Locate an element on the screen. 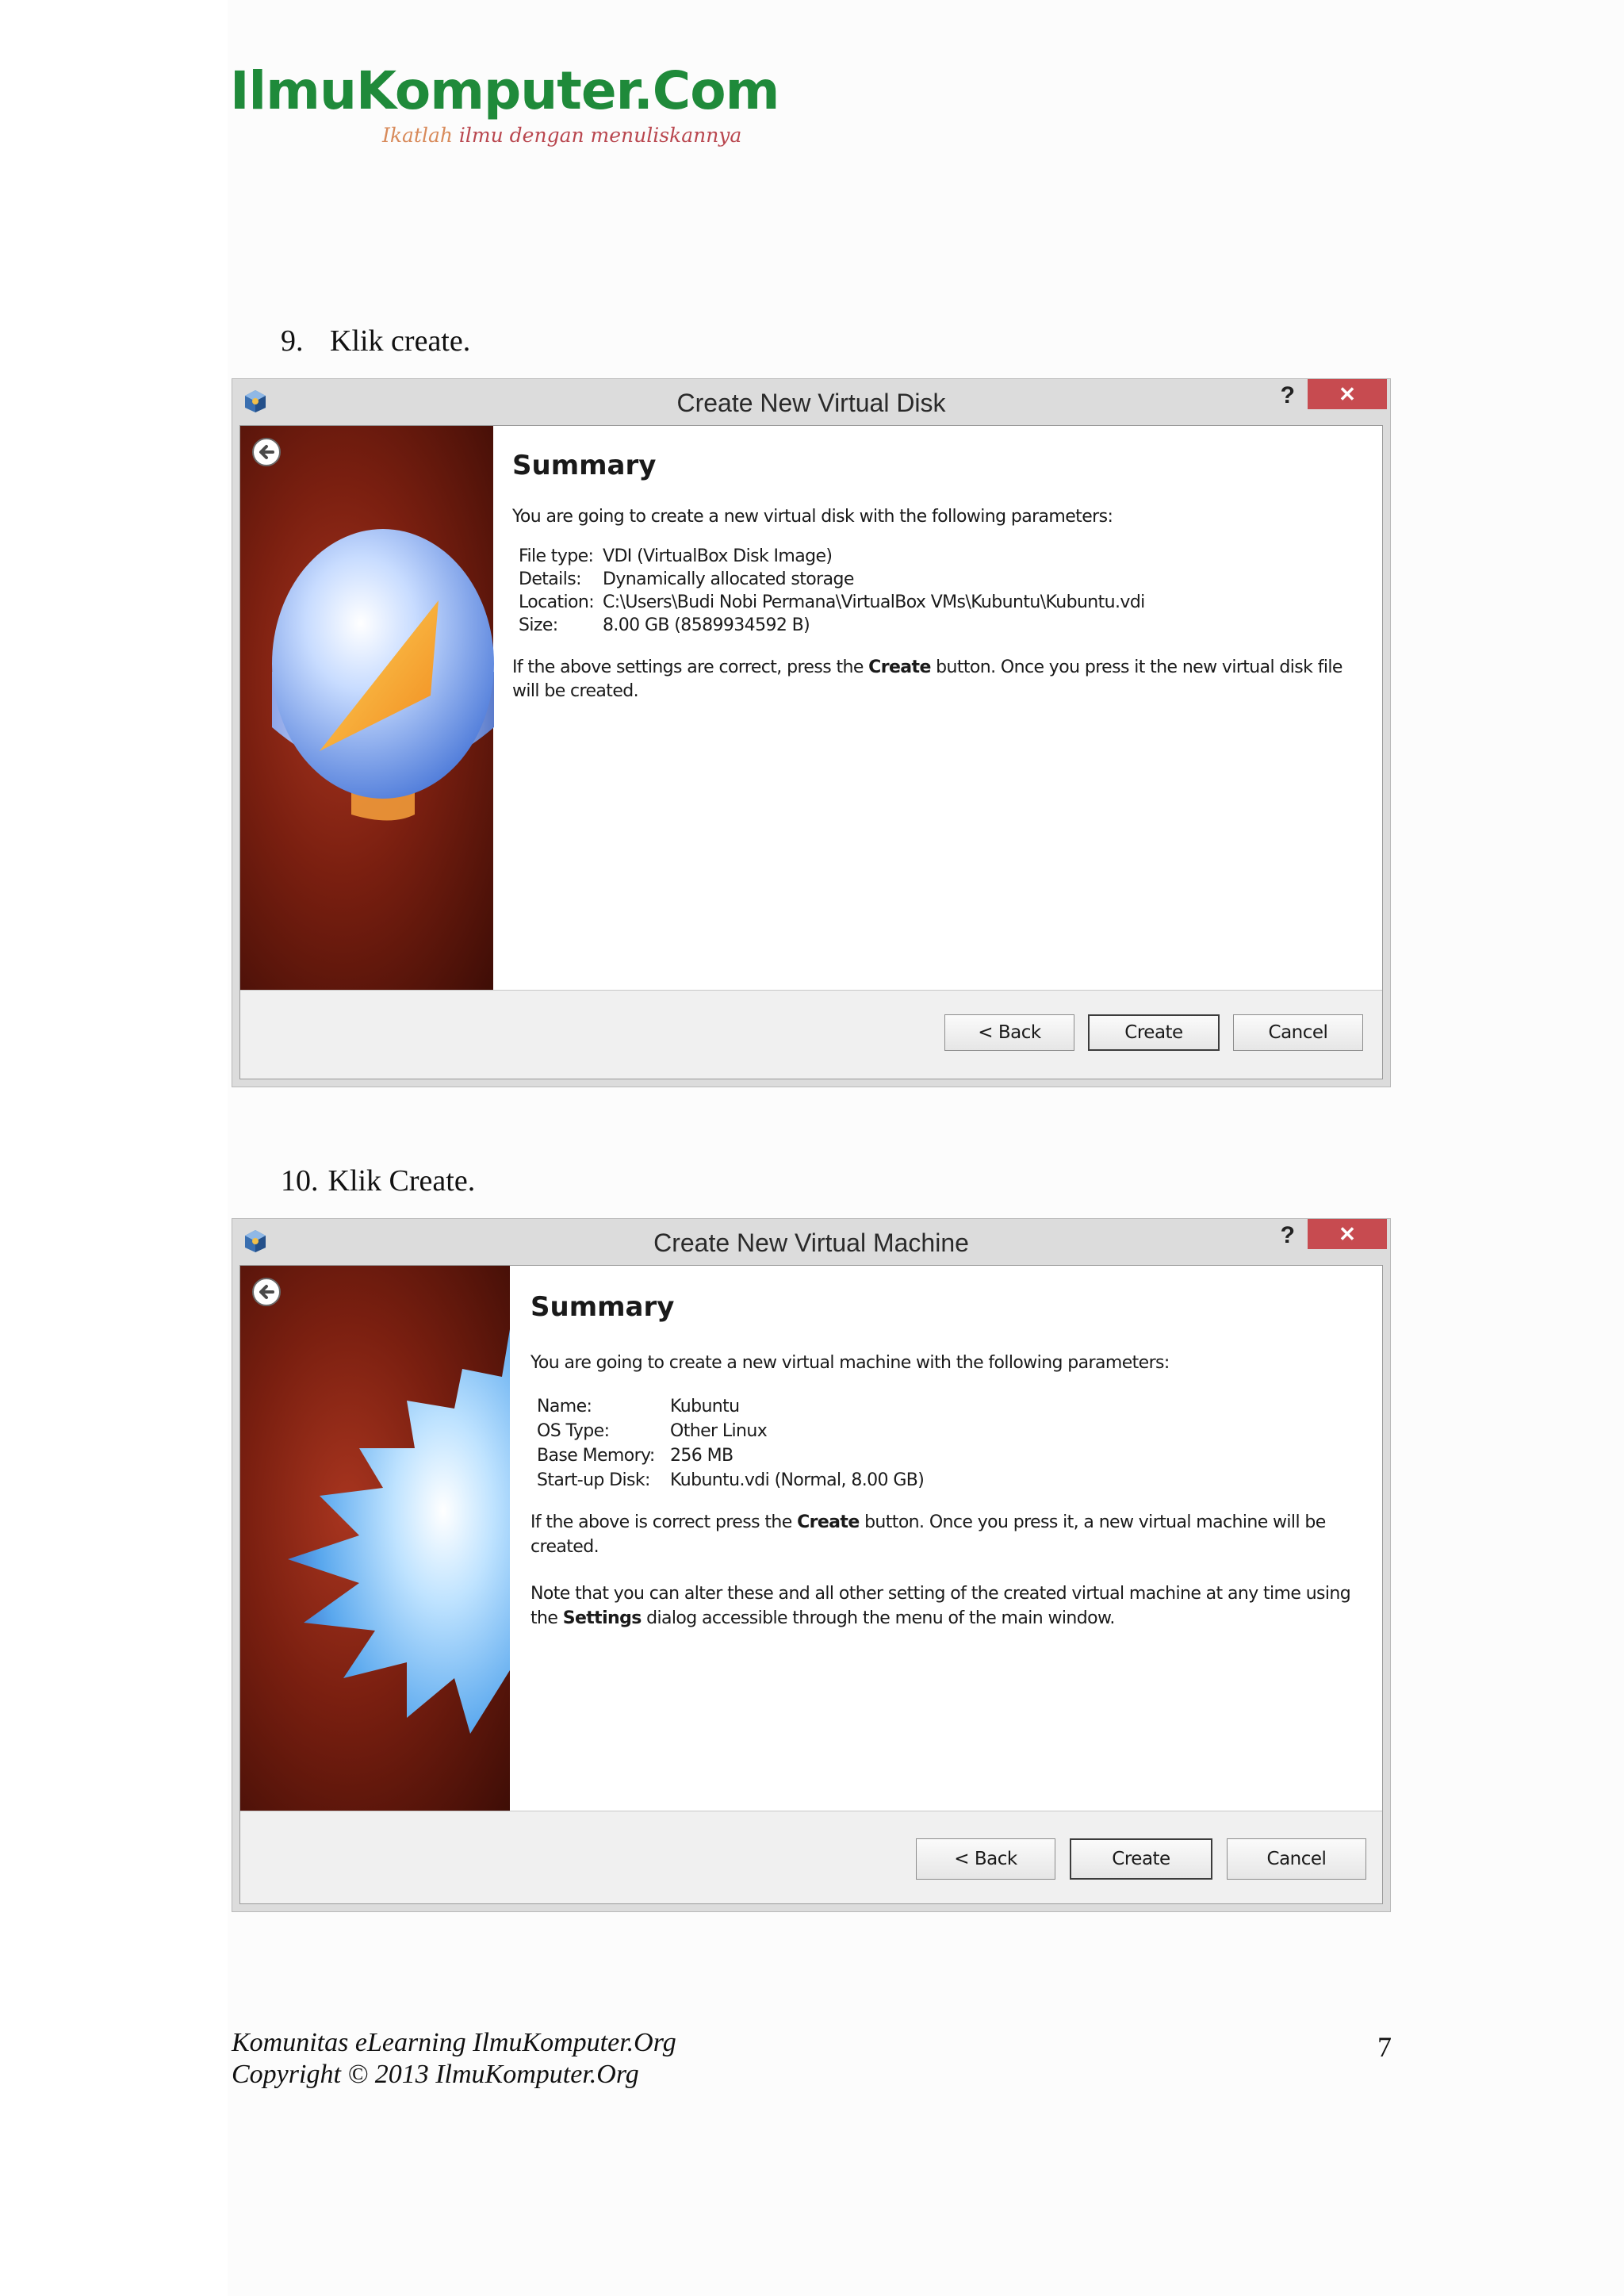 This screenshot has height=2296, width=1624. note-text: If the above is correct press the is located at coordinates (664, 1522).